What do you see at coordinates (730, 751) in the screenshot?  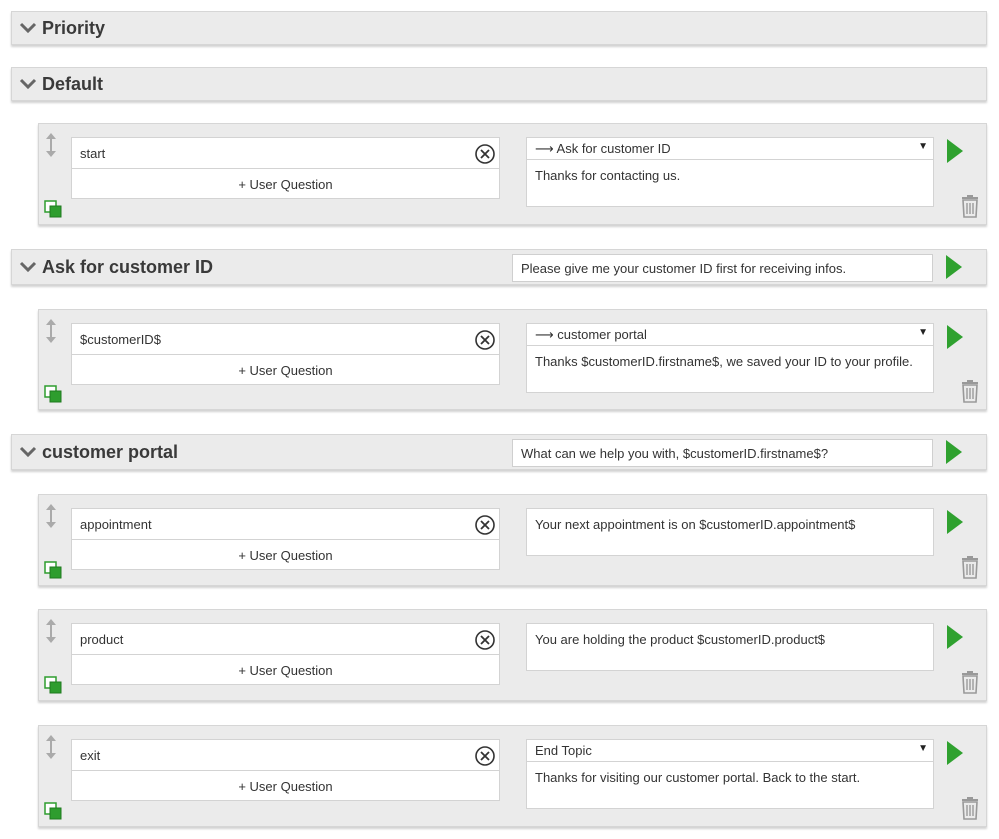 I see `target-select: End Topic ▼` at bounding box center [730, 751].